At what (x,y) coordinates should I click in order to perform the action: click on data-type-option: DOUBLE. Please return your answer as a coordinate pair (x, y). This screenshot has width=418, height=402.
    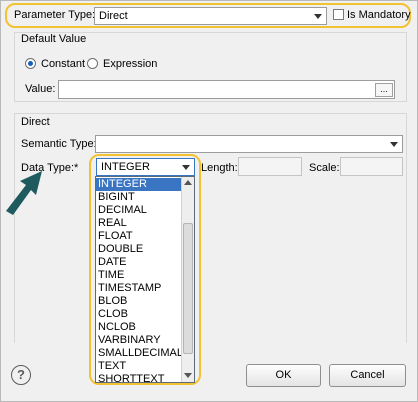
    Looking at the image, I should click on (138, 249).